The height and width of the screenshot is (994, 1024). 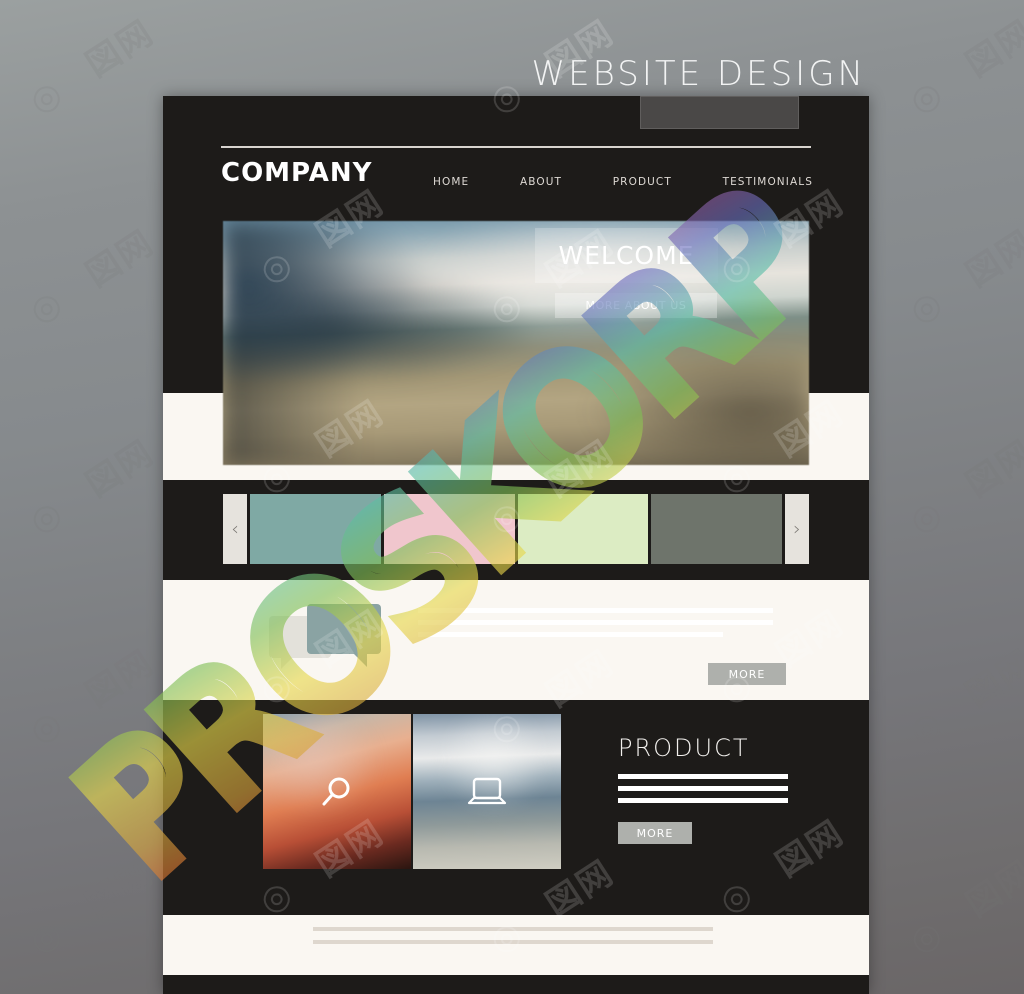 I want to click on product-text-placeholder, so click(x=703, y=792).